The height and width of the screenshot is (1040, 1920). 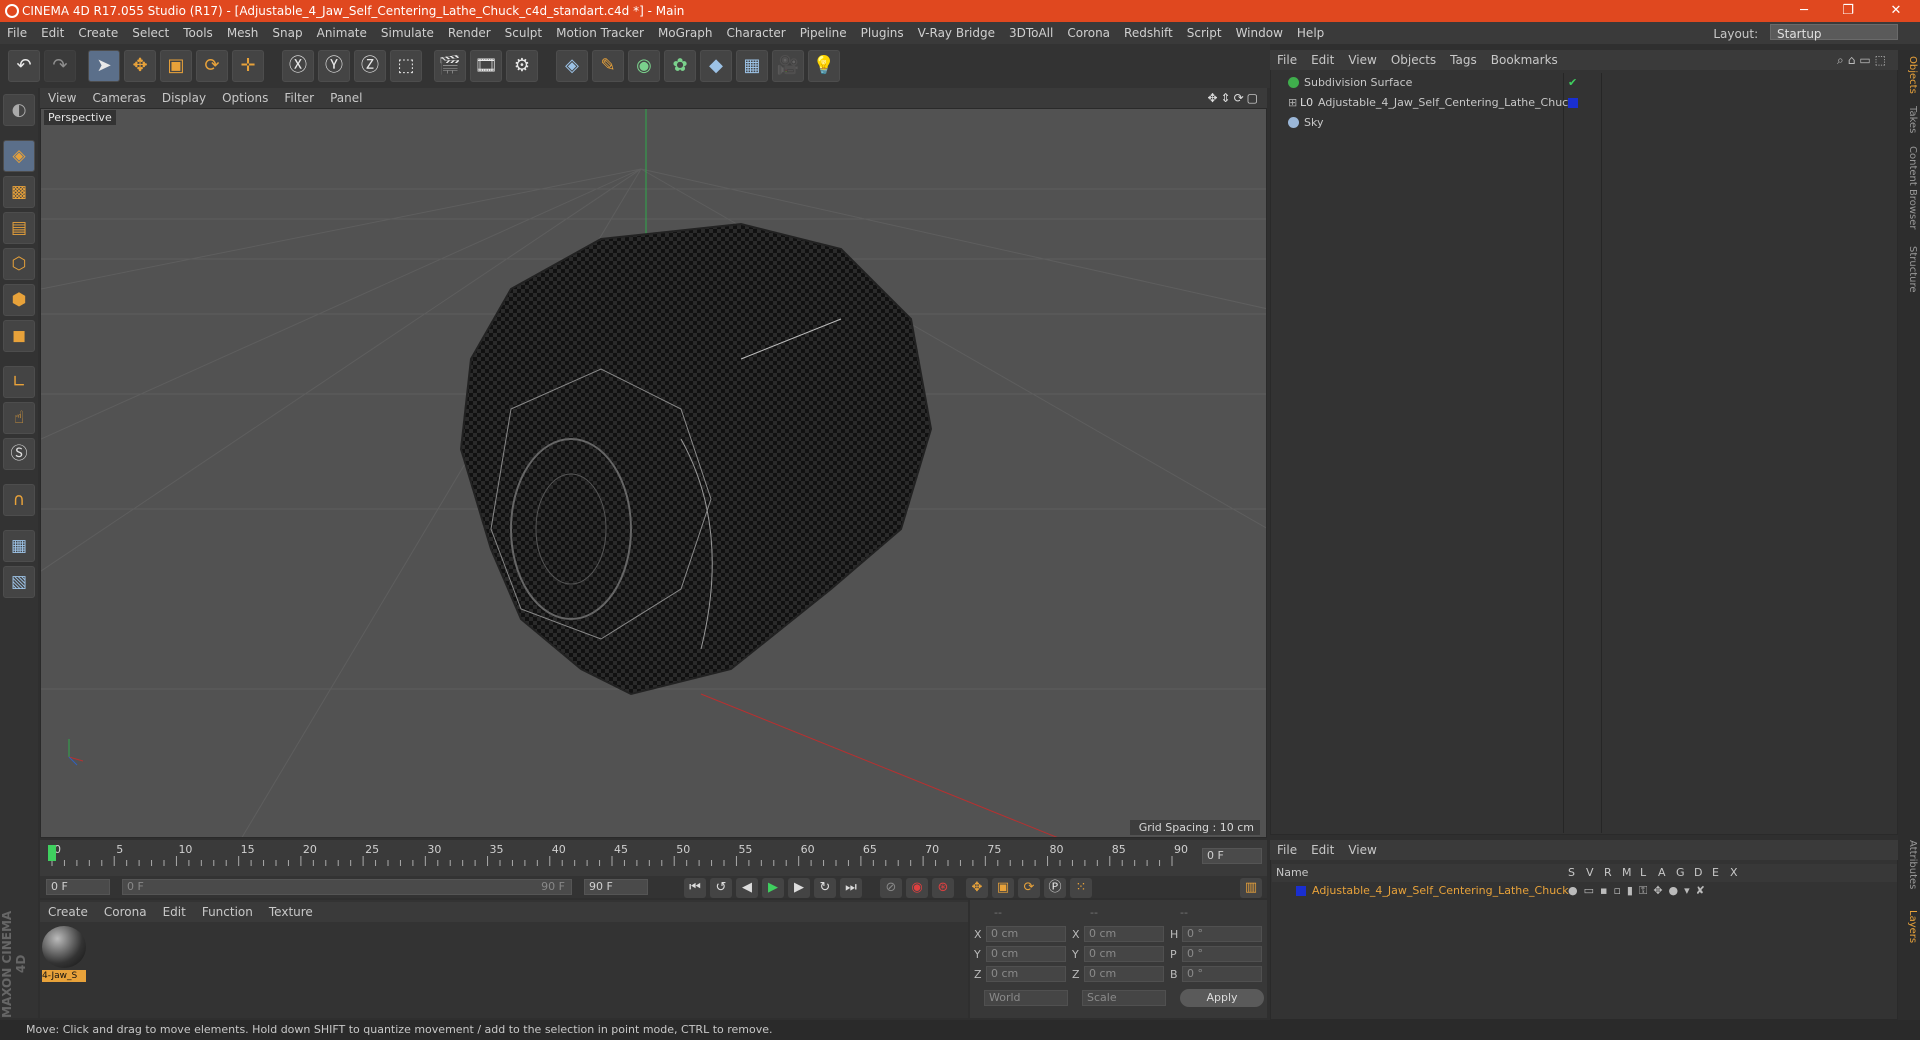 I want to click on render-picture-viewer-icon: 🎞, so click(x=486, y=66).